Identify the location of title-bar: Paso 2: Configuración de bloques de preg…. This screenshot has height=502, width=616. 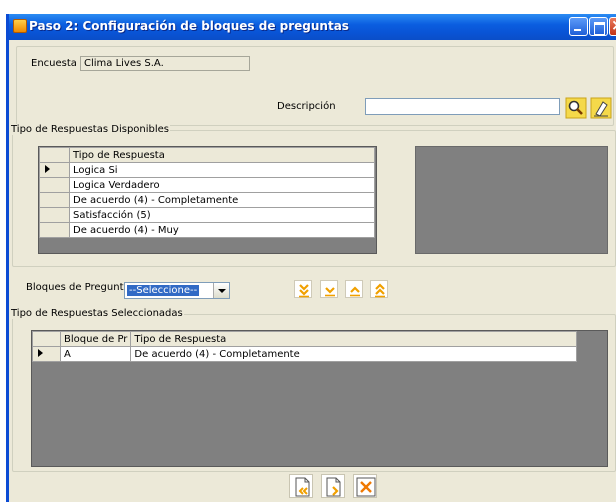
(312, 27).